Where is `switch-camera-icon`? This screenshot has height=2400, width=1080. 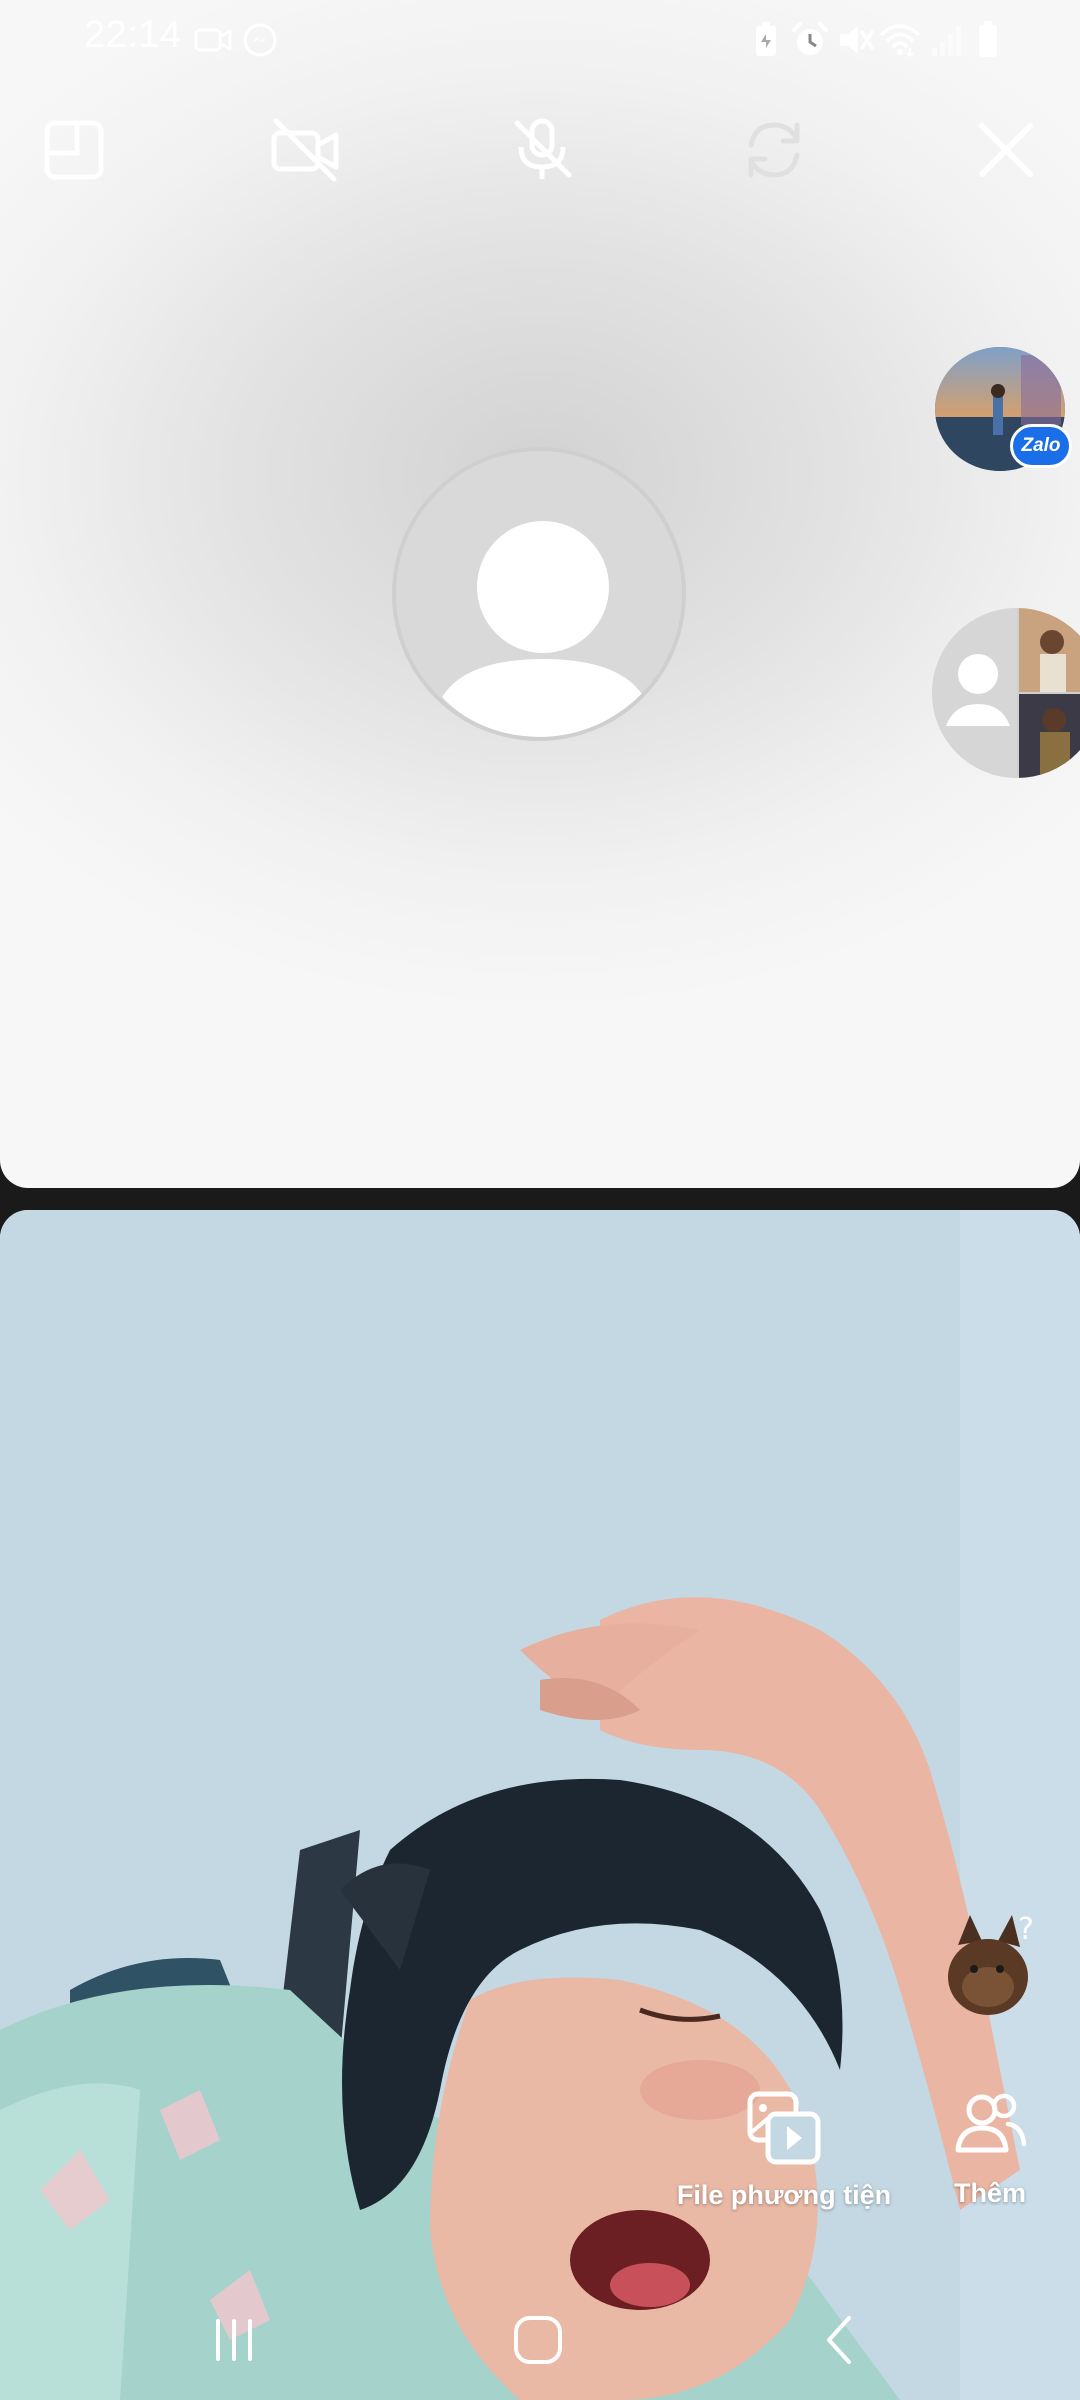
switch-camera-icon is located at coordinates (774, 150).